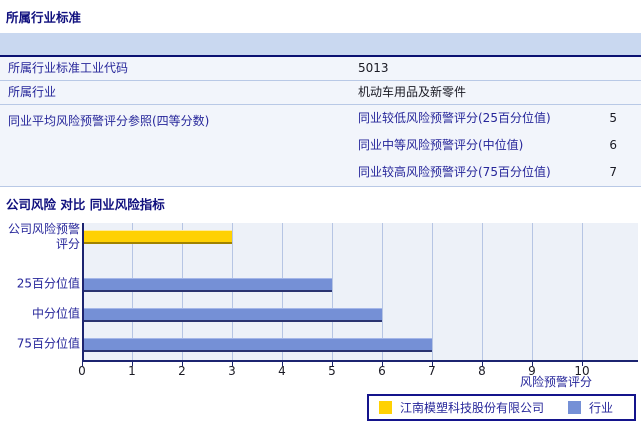 The width and height of the screenshot is (641, 427). Describe the element at coordinates (575, 407) in the screenshot. I see `legend-swatch-industry` at that location.